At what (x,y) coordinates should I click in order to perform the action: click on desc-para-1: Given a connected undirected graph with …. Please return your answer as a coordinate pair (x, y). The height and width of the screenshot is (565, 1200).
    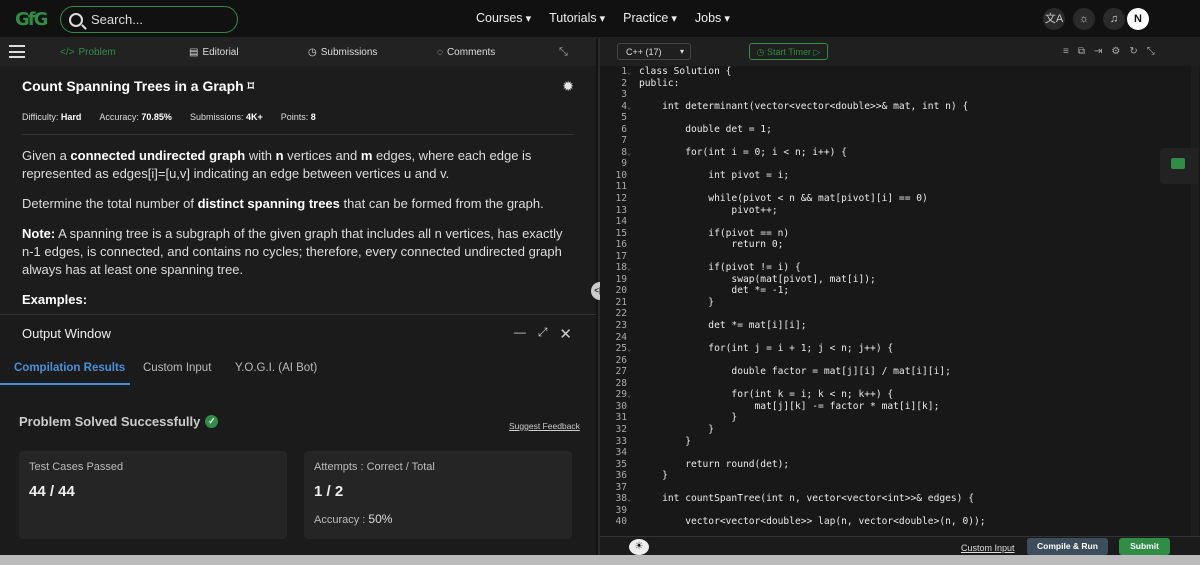
    Looking at the image, I should click on (277, 164).